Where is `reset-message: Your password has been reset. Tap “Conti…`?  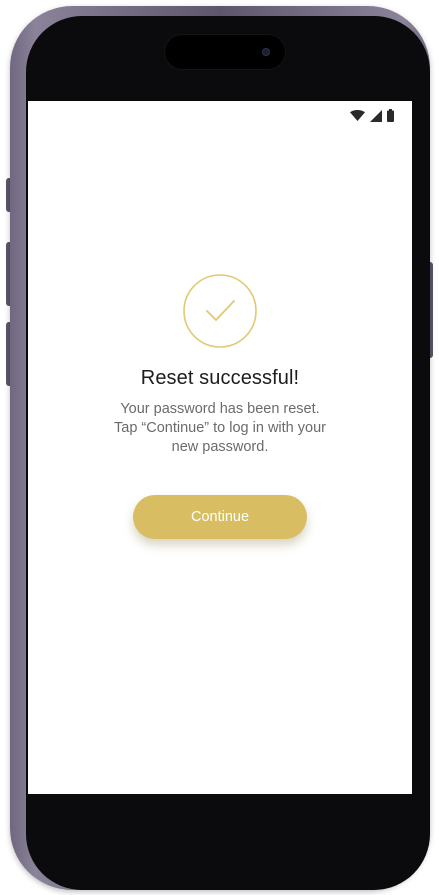 reset-message: Your password has been reset. Tap “Conti… is located at coordinates (220, 428).